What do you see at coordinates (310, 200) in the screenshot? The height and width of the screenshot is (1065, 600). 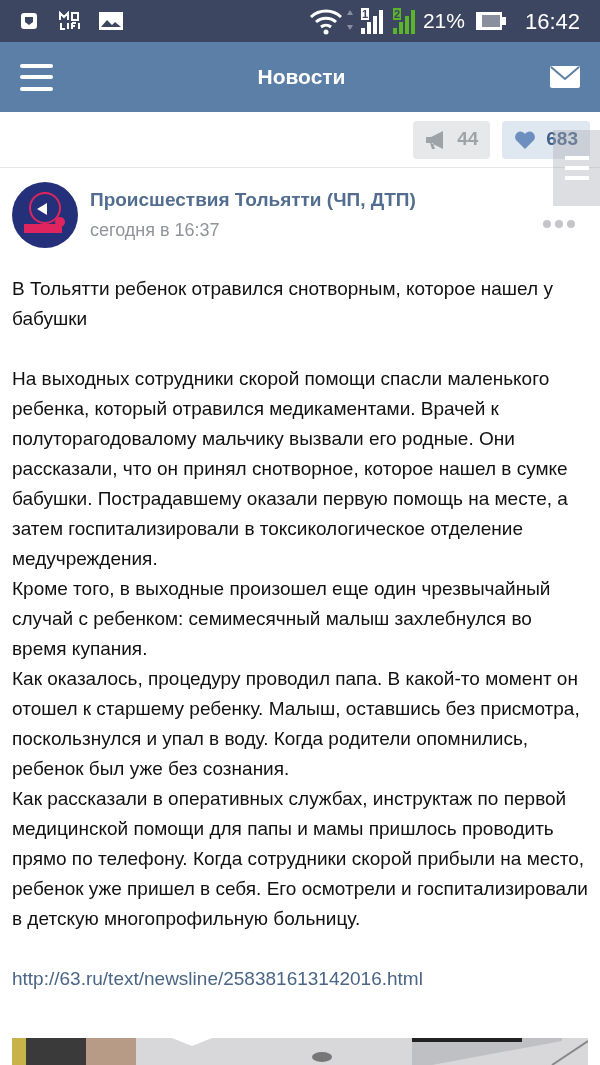 I see `author-name: Происшествия Тольятти (ЧП, ДТП)` at bounding box center [310, 200].